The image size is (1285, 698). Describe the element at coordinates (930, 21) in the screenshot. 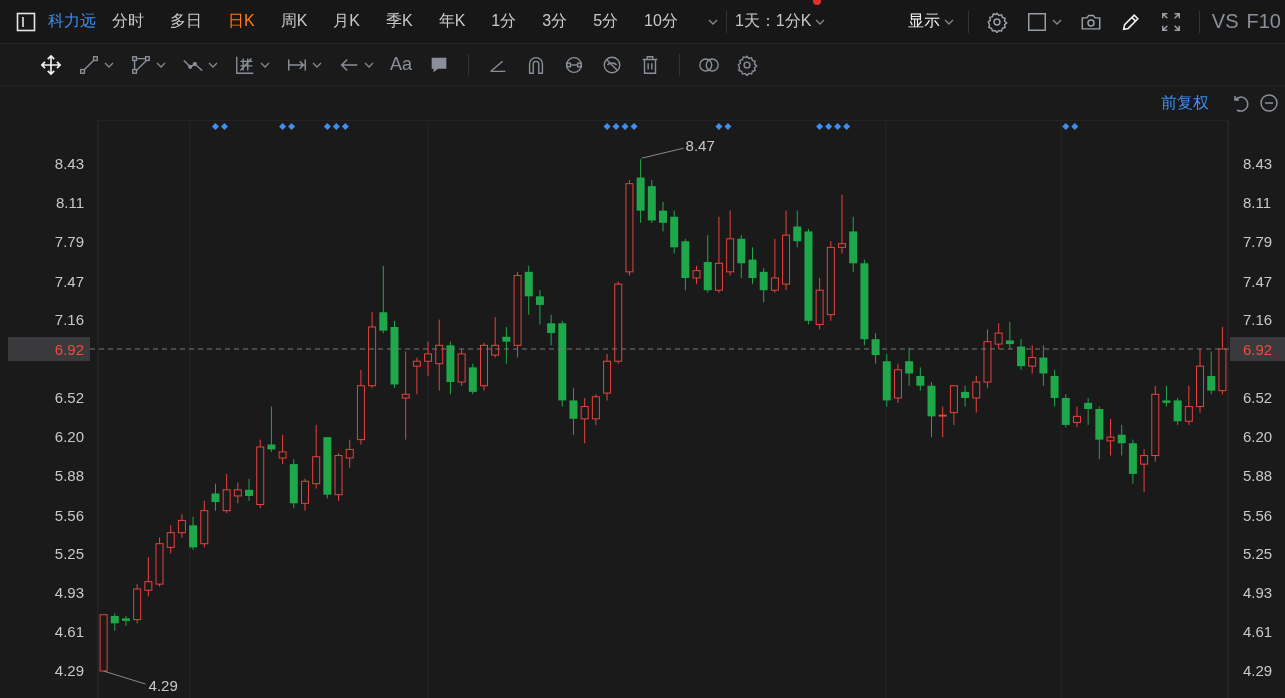

I see `display-menu: 显示` at that location.